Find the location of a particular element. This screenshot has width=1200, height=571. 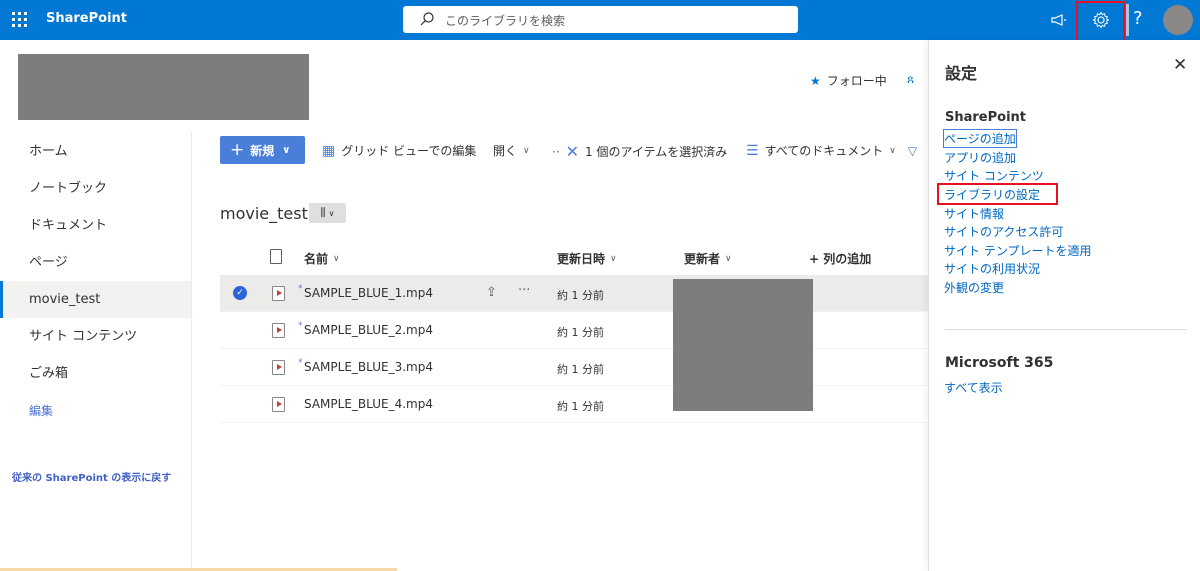

column-modified-by-label: 更新者 is located at coordinates (702, 259).